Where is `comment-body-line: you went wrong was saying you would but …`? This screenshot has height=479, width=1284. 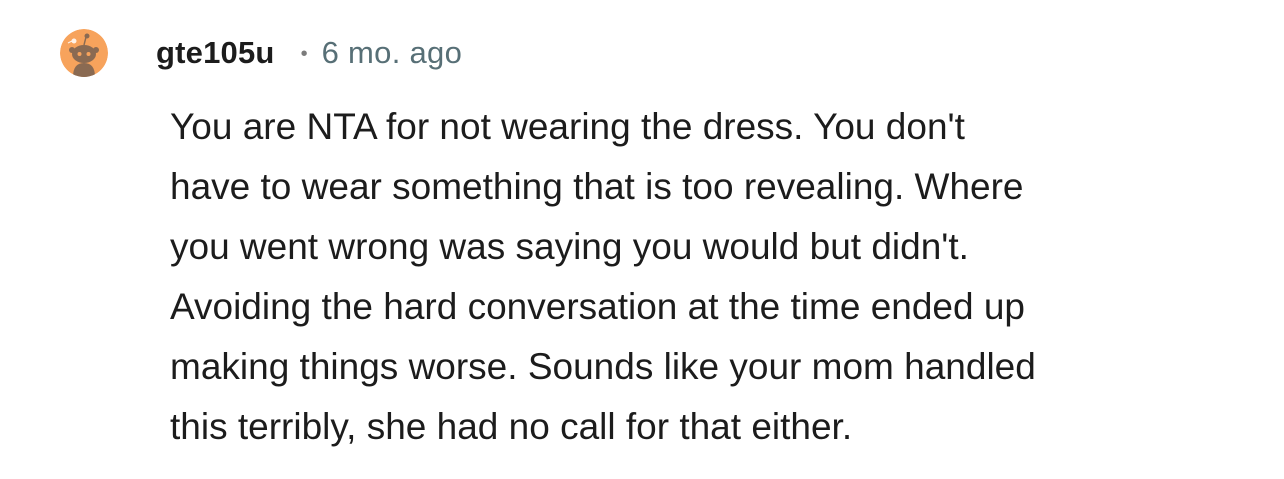
comment-body-line: you went wrong was saying you would but … is located at coordinates (569, 246).